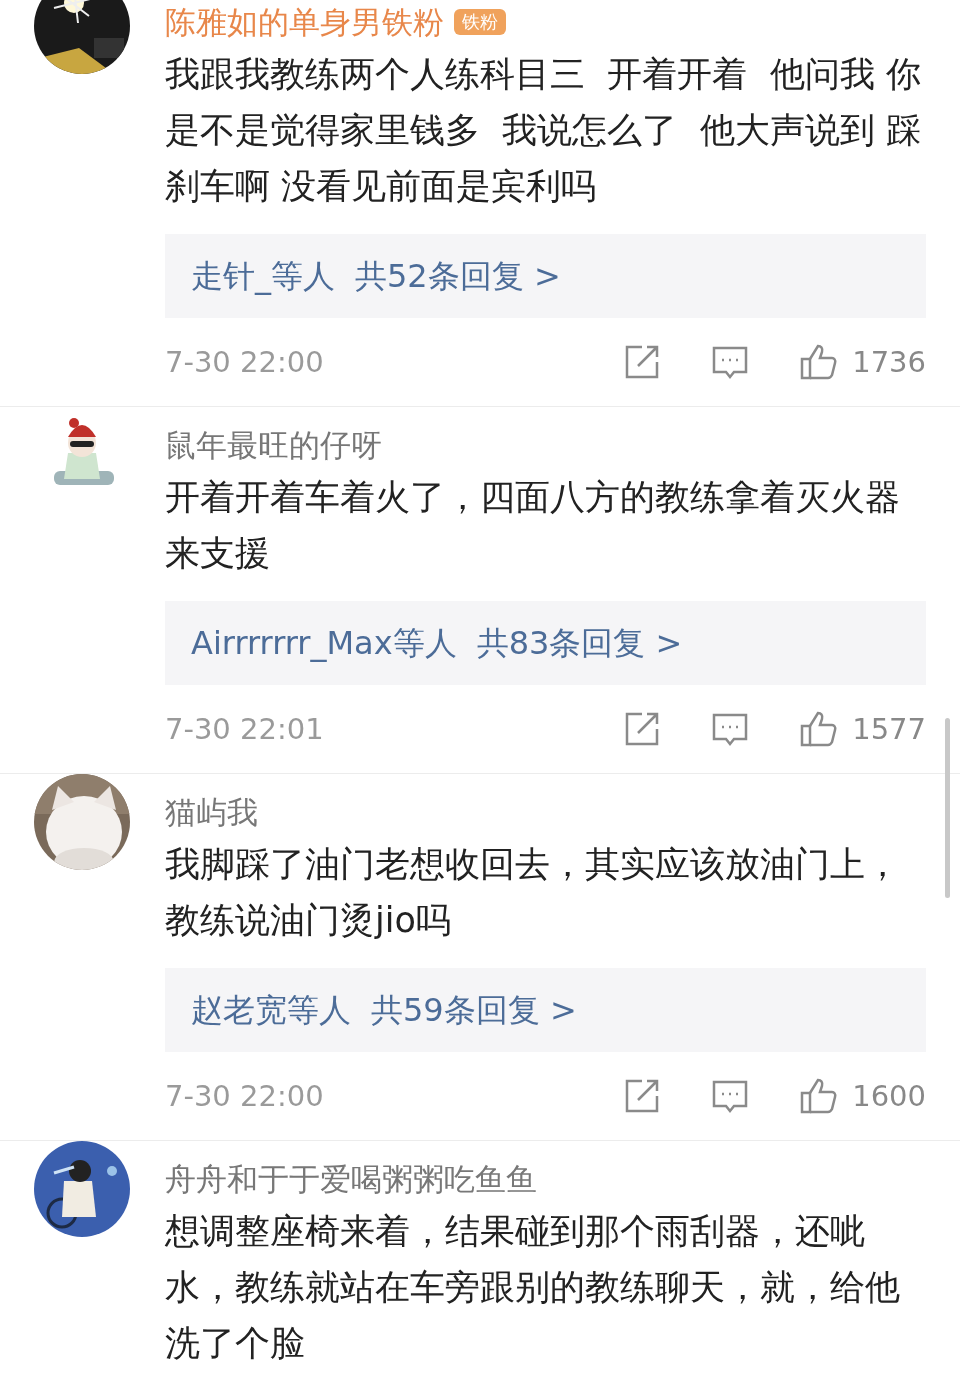 This screenshot has width=960, height=1379. What do you see at coordinates (543, 130) in the screenshot?
I see `comment-text: 我跟我教练两个人练科目三 开着开着 他问我 你是不是觉得家里钱多 我说怎么了 他大声说到 踩刹车啊 没看见前面是宾利吗` at bounding box center [543, 130].